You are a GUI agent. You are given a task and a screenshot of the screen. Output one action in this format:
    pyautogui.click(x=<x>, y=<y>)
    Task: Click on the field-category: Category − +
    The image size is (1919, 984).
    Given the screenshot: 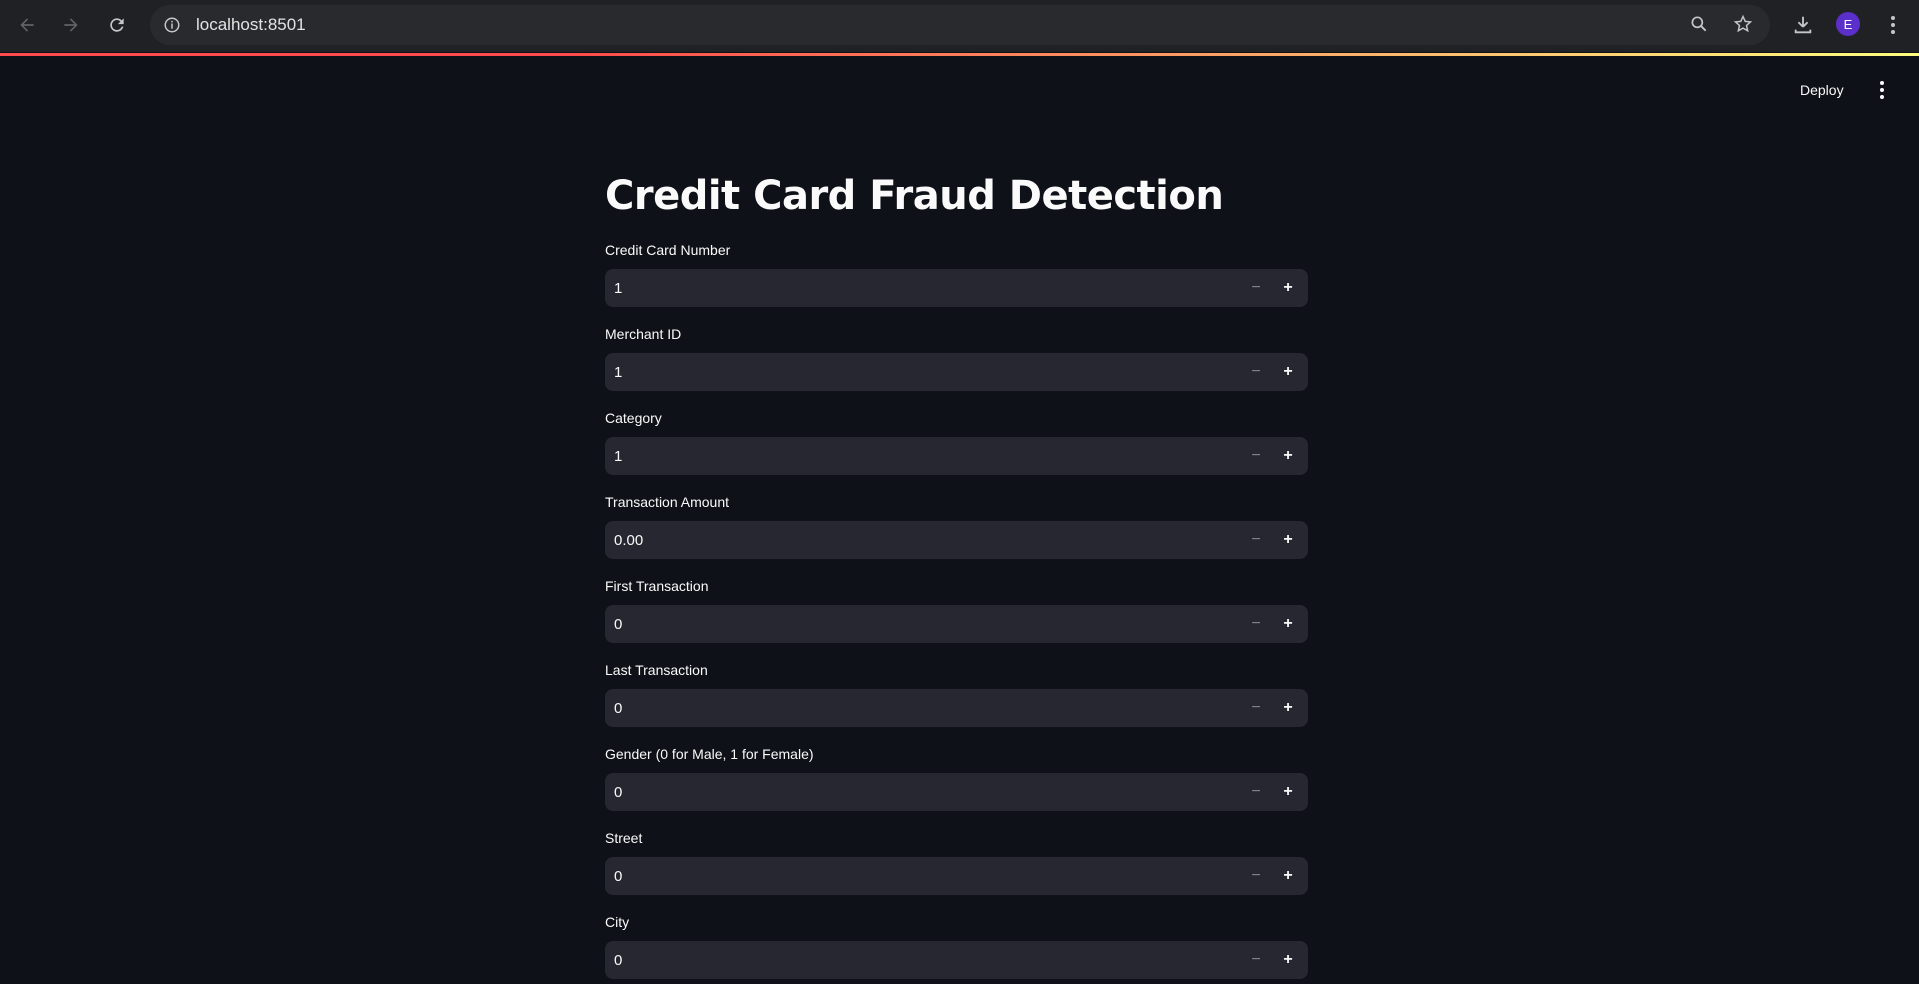 What is the action you would take?
    pyautogui.click(x=956, y=444)
    